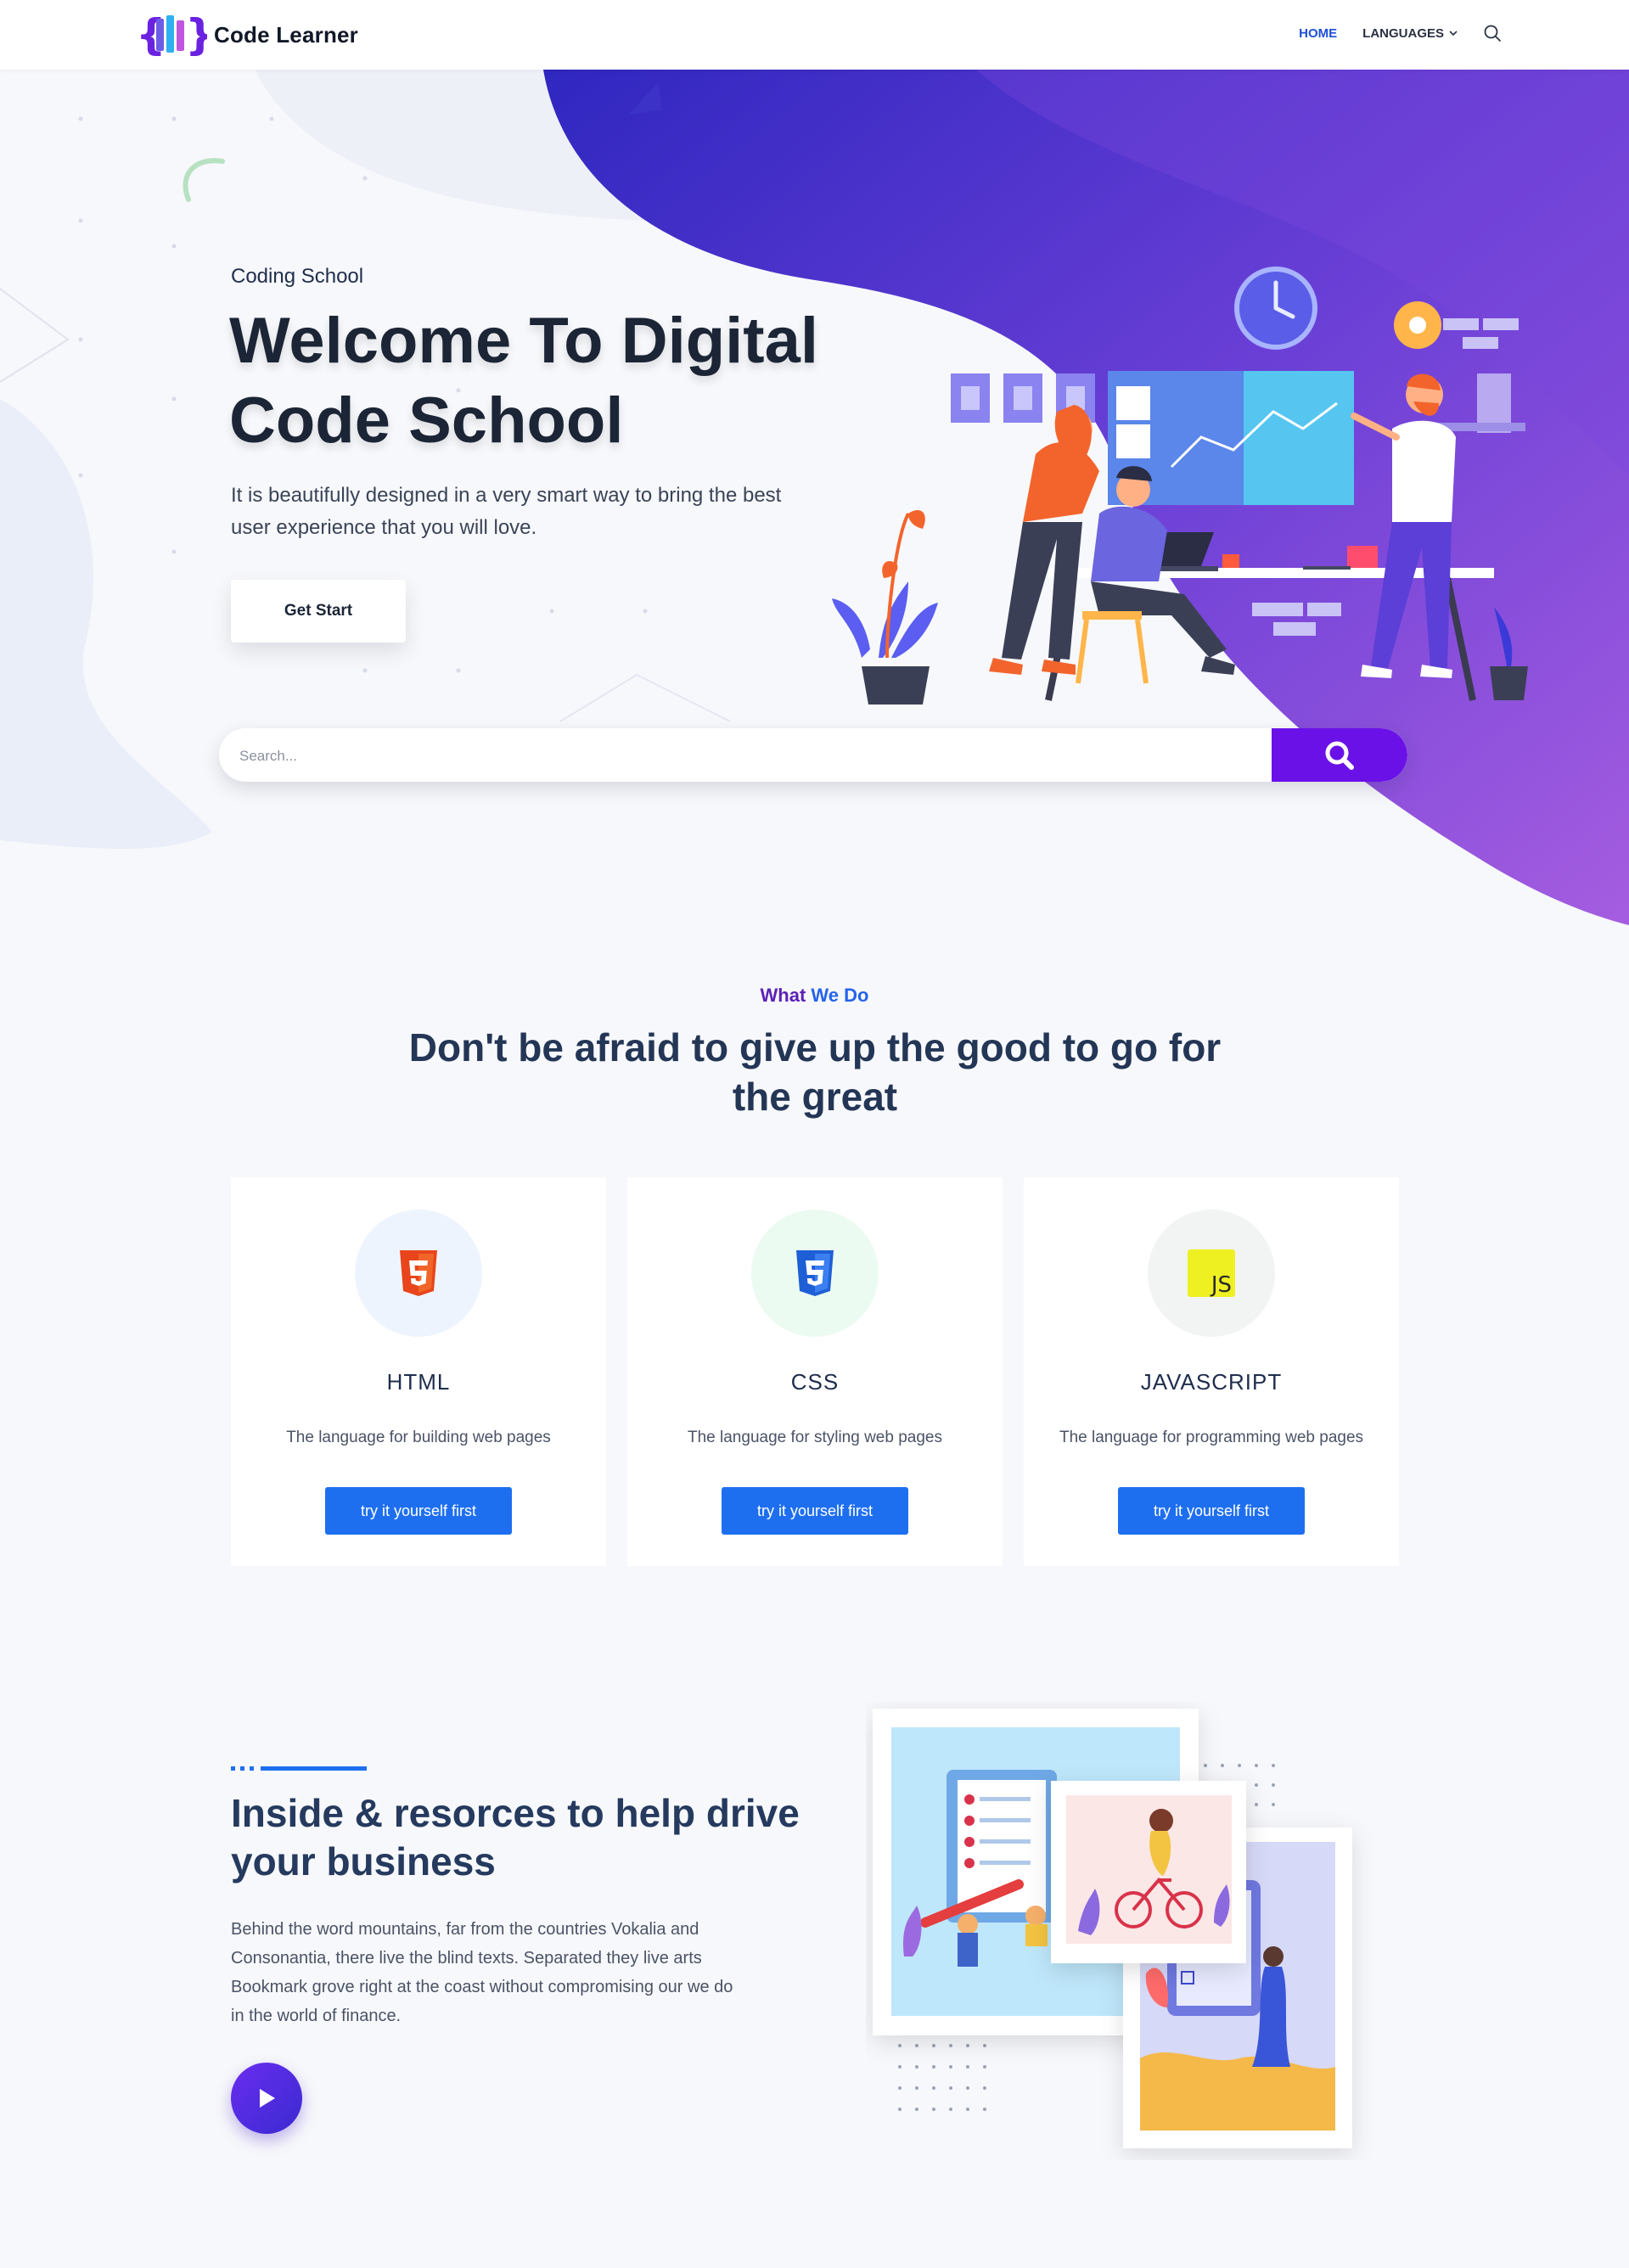 This screenshot has width=1629, height=2268. What do you see at coordinates (418, 1382) in the screenshot?
I see `card-title: HTML` at bounding box center [418, 1382].